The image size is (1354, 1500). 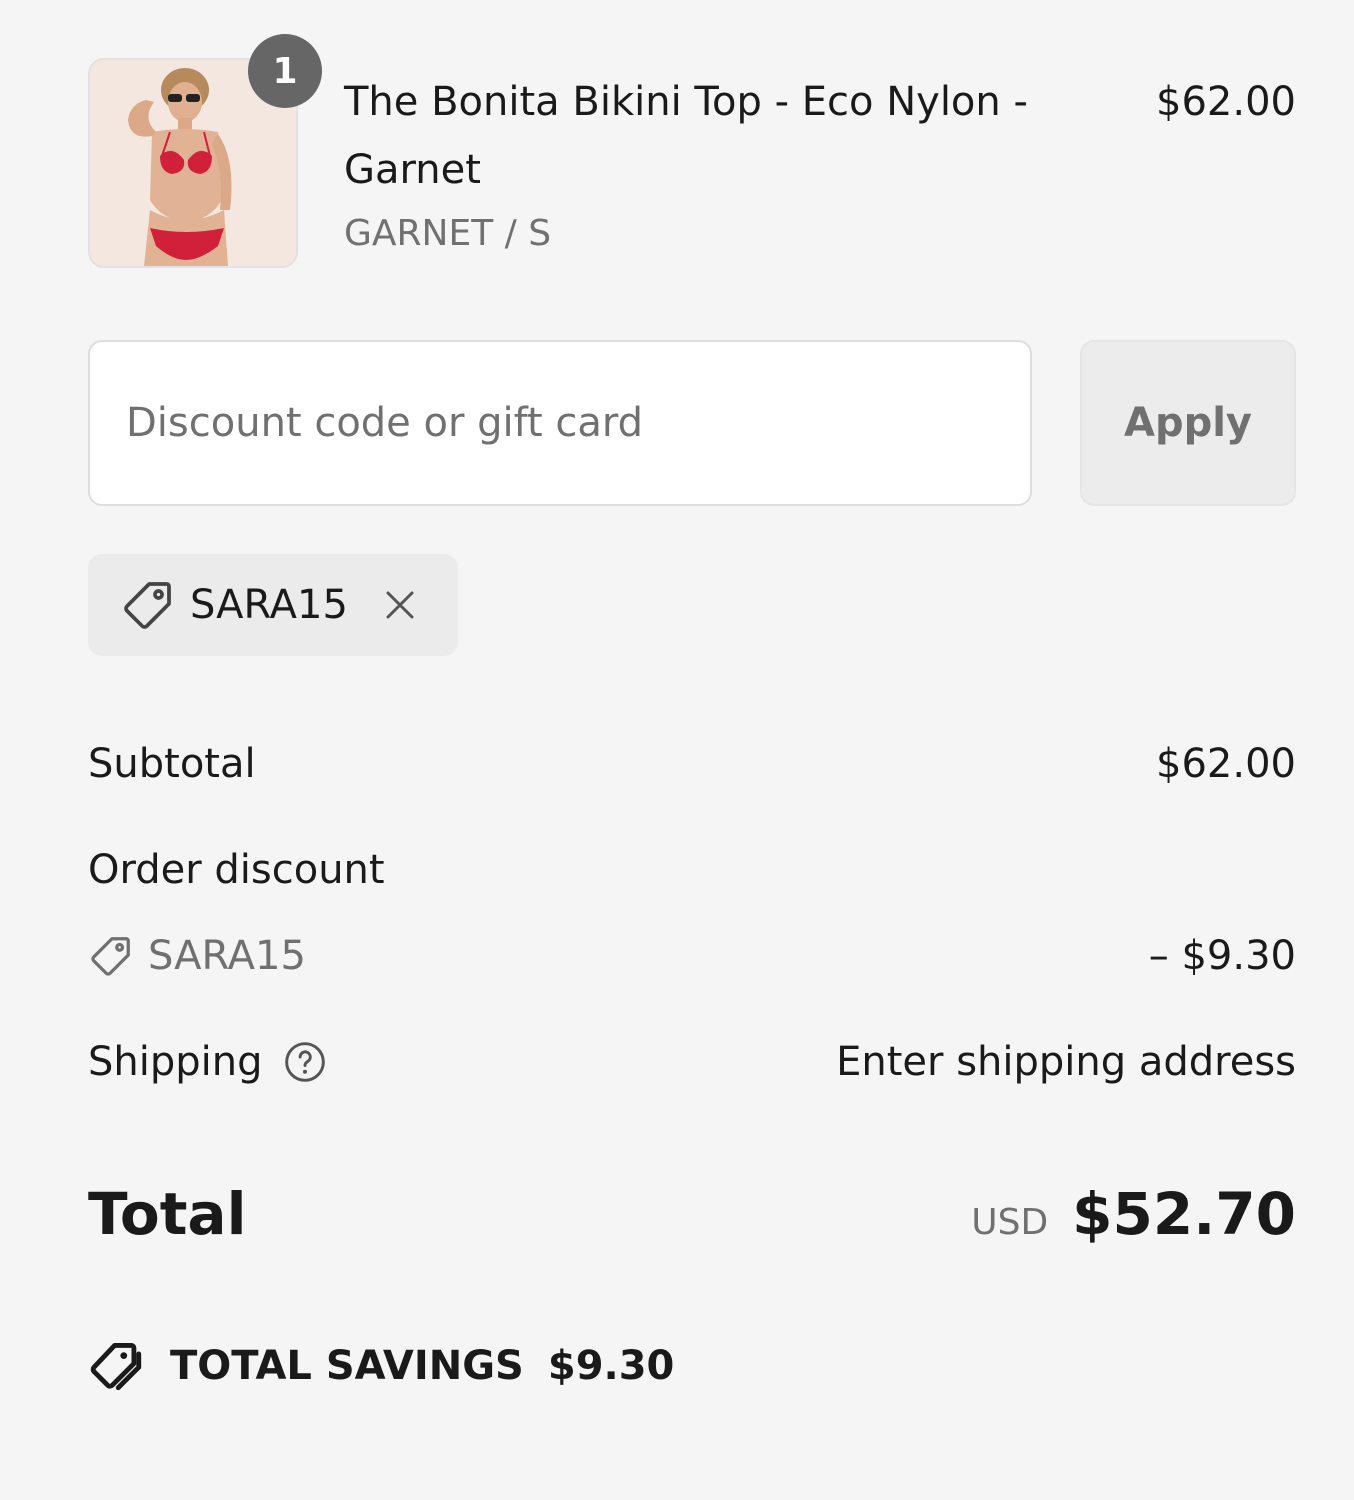 What do you see at coordinates (116, 1367) in the screenshot?
I see `tags-icon` at bounding box center [116, 1367].